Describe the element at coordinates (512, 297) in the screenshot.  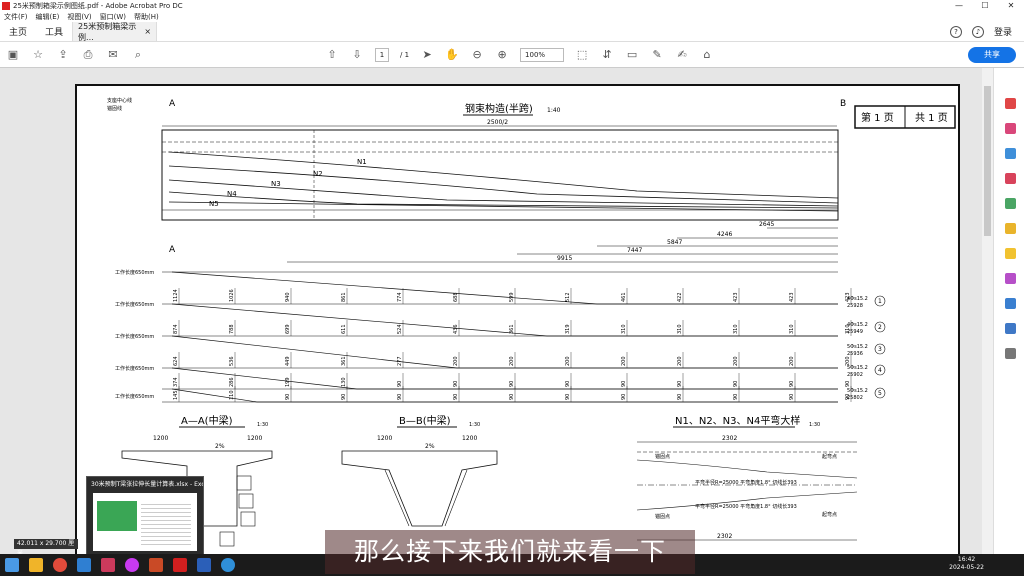
I see `row-value: 599` at that location.